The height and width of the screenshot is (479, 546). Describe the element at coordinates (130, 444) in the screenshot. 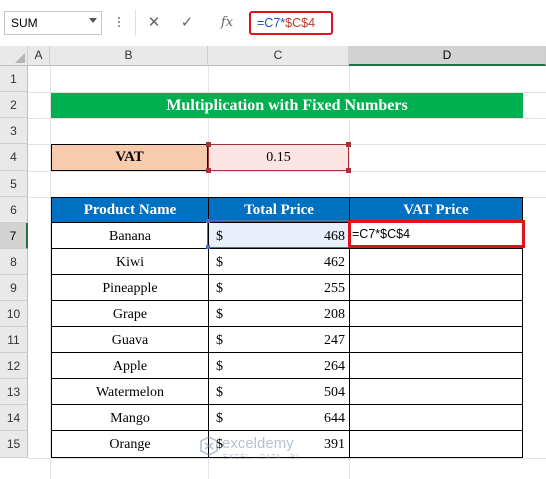

I see `product-cell: Orange` at that location.